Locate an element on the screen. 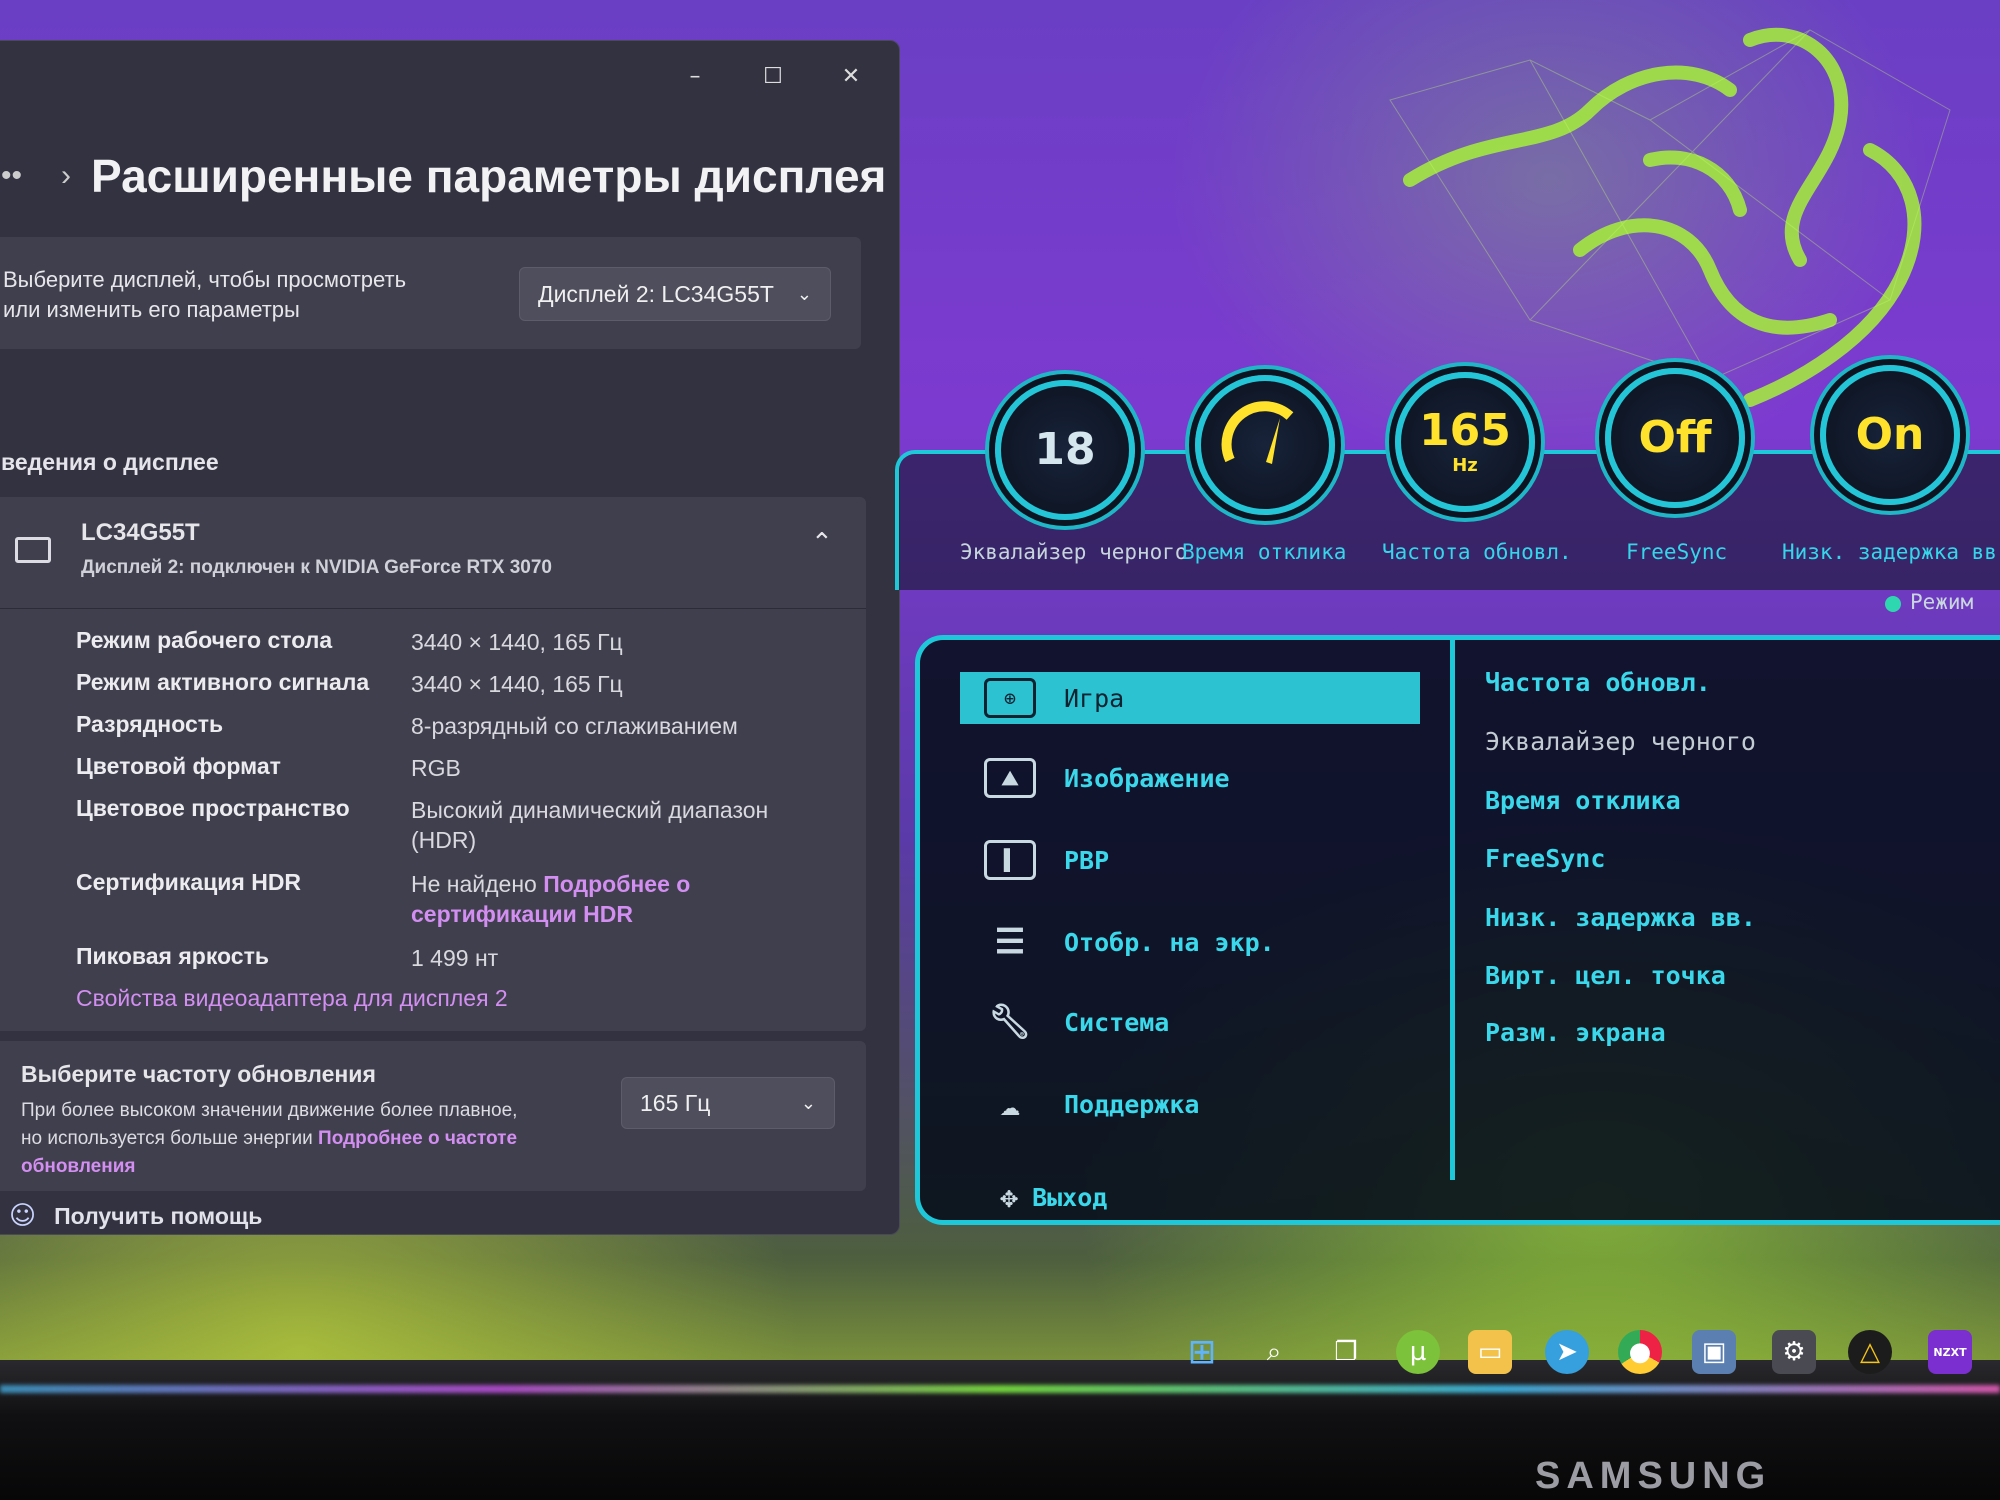  info-key: Цветовое пространство is located at coordinates (213, 808).